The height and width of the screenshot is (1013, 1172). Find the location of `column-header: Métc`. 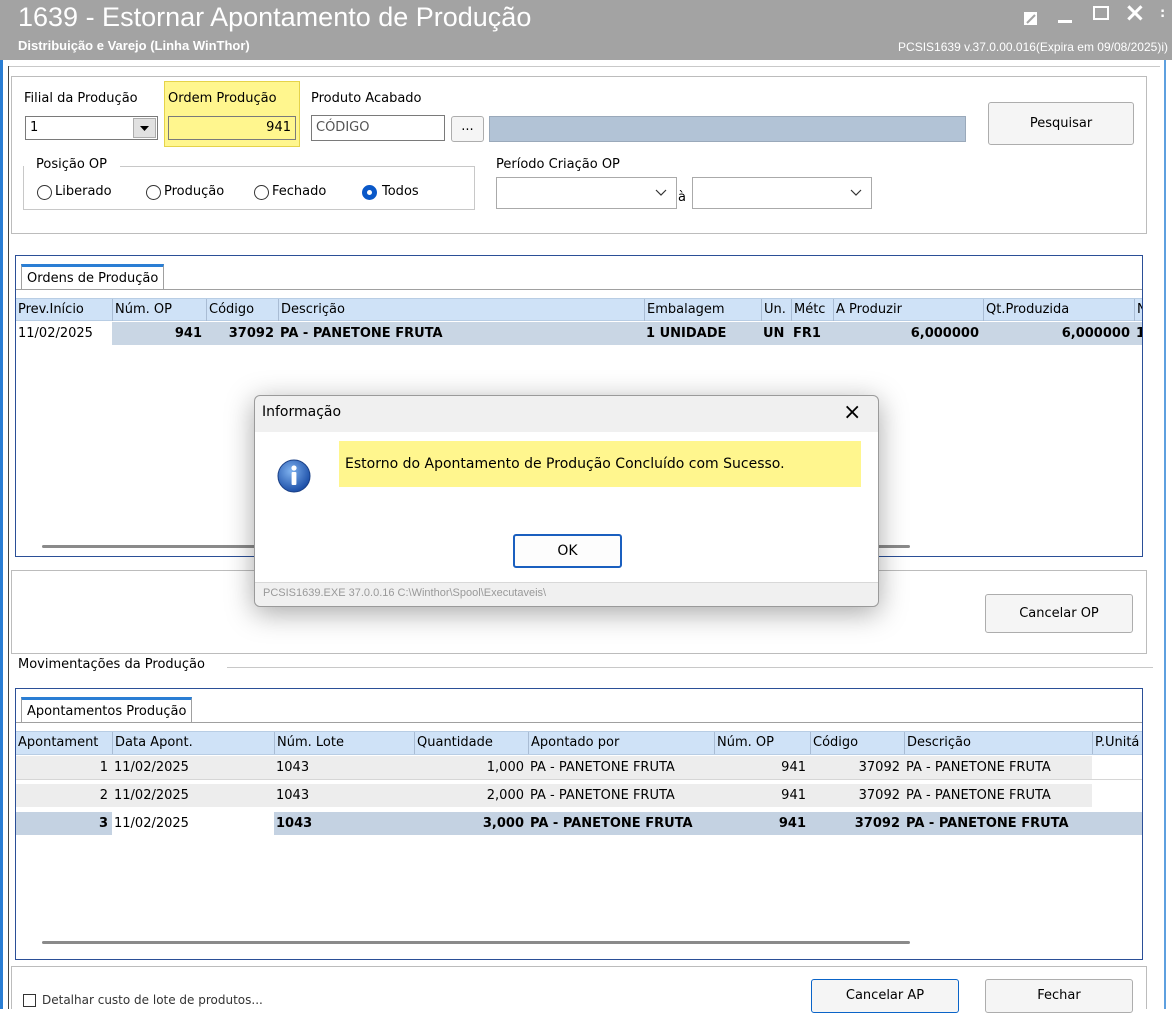

column-header: Métc is located at coordinates (812, 310).